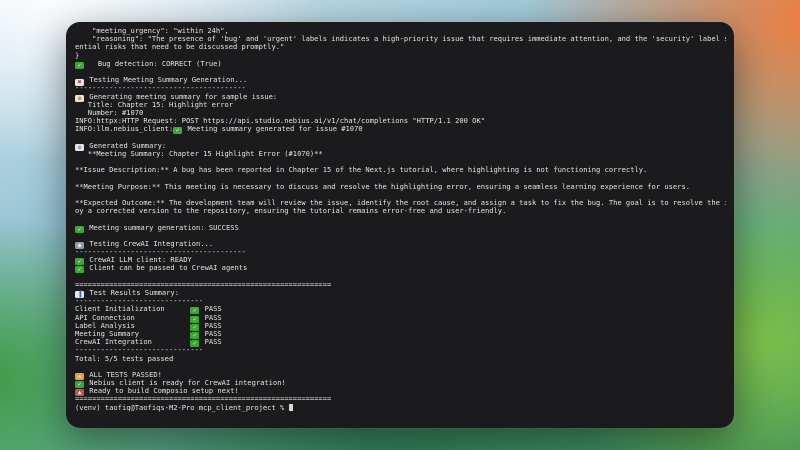 The height and width of the screenshot is (450, 800). I want to click on terminal-line-text: Total: 5/5 tests passed, so click(124, 358).